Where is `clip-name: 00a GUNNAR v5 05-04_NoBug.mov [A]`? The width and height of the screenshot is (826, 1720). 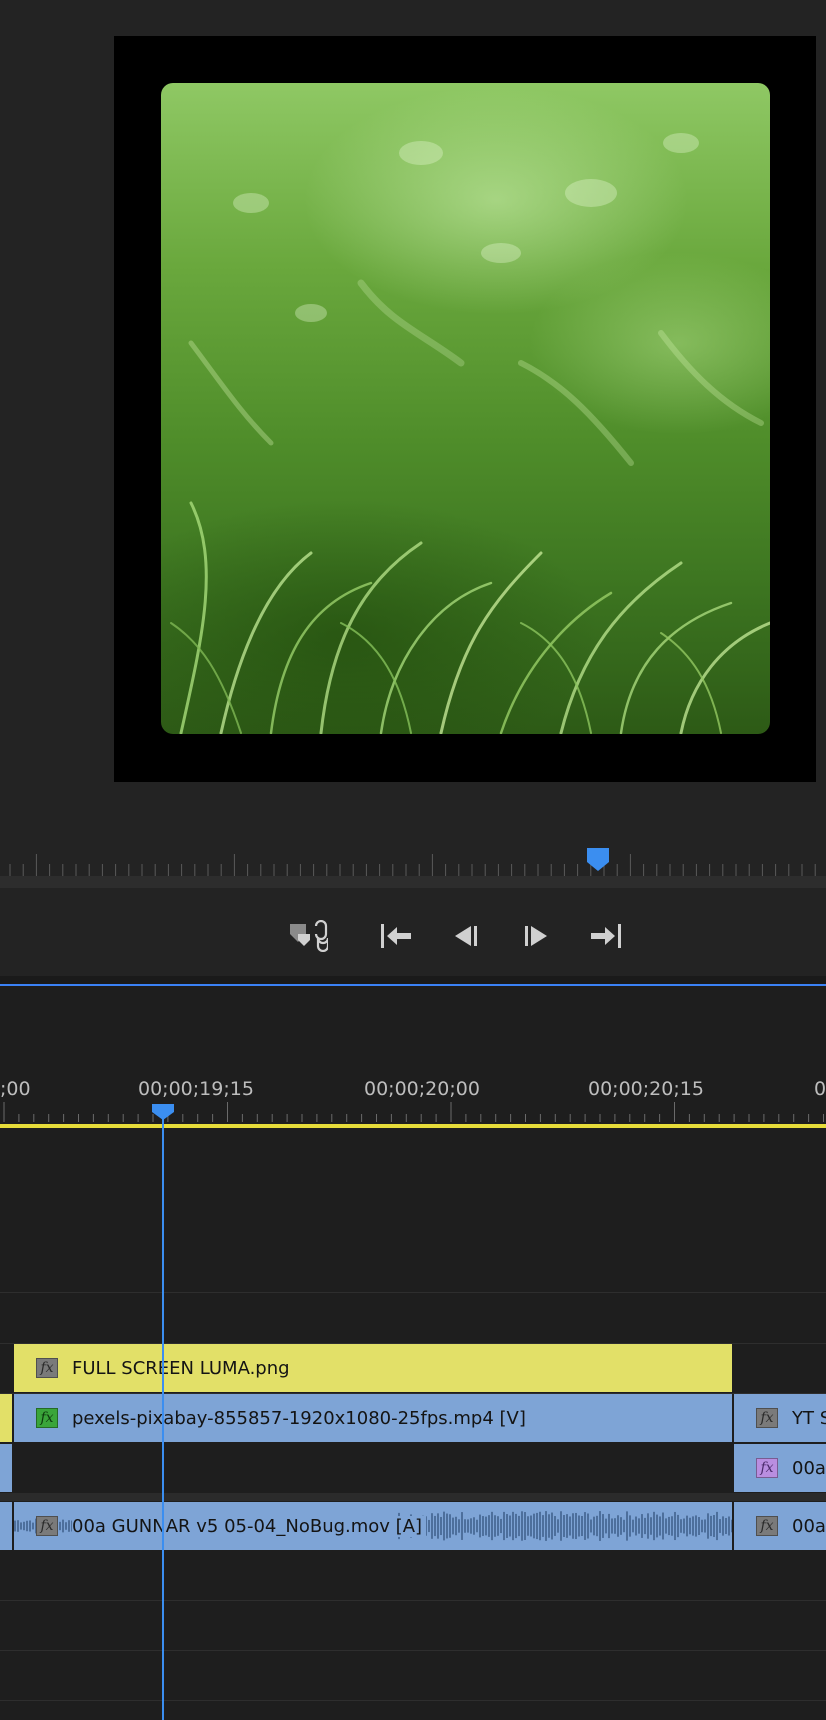
clip-name: 00a GUNNAR v5 05-04_NoBug.mov [A] is located at coordinates (249, 1526).